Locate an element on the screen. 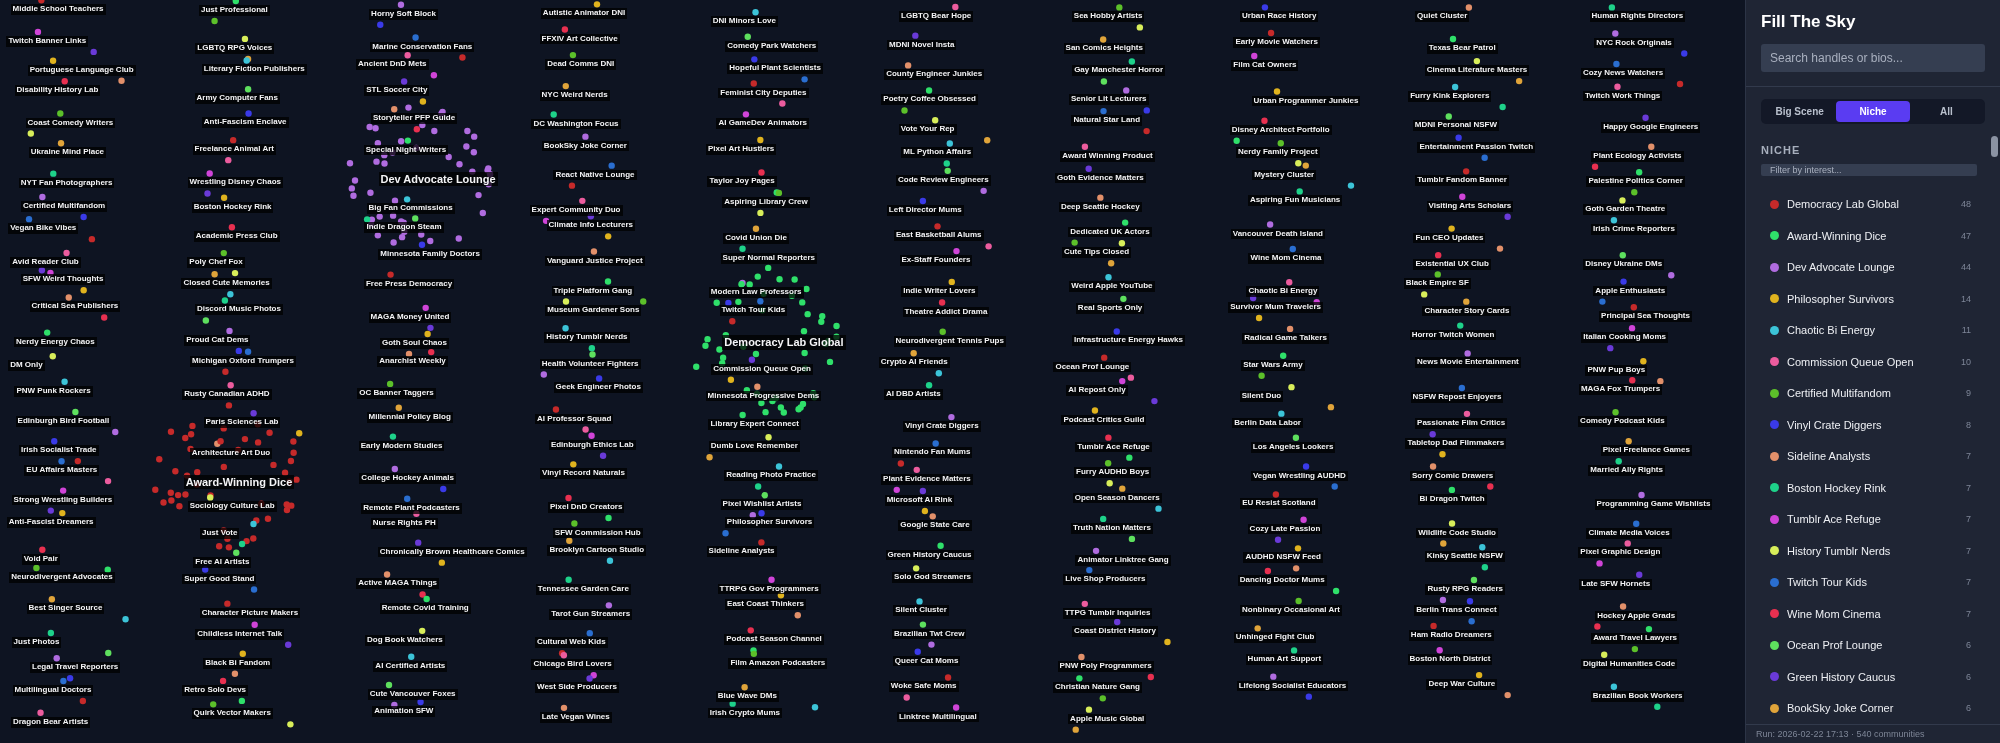 This screenshot has height=743, width=2000. node-label: Wildlife Code Studio is located at coordinates (1457, 533).